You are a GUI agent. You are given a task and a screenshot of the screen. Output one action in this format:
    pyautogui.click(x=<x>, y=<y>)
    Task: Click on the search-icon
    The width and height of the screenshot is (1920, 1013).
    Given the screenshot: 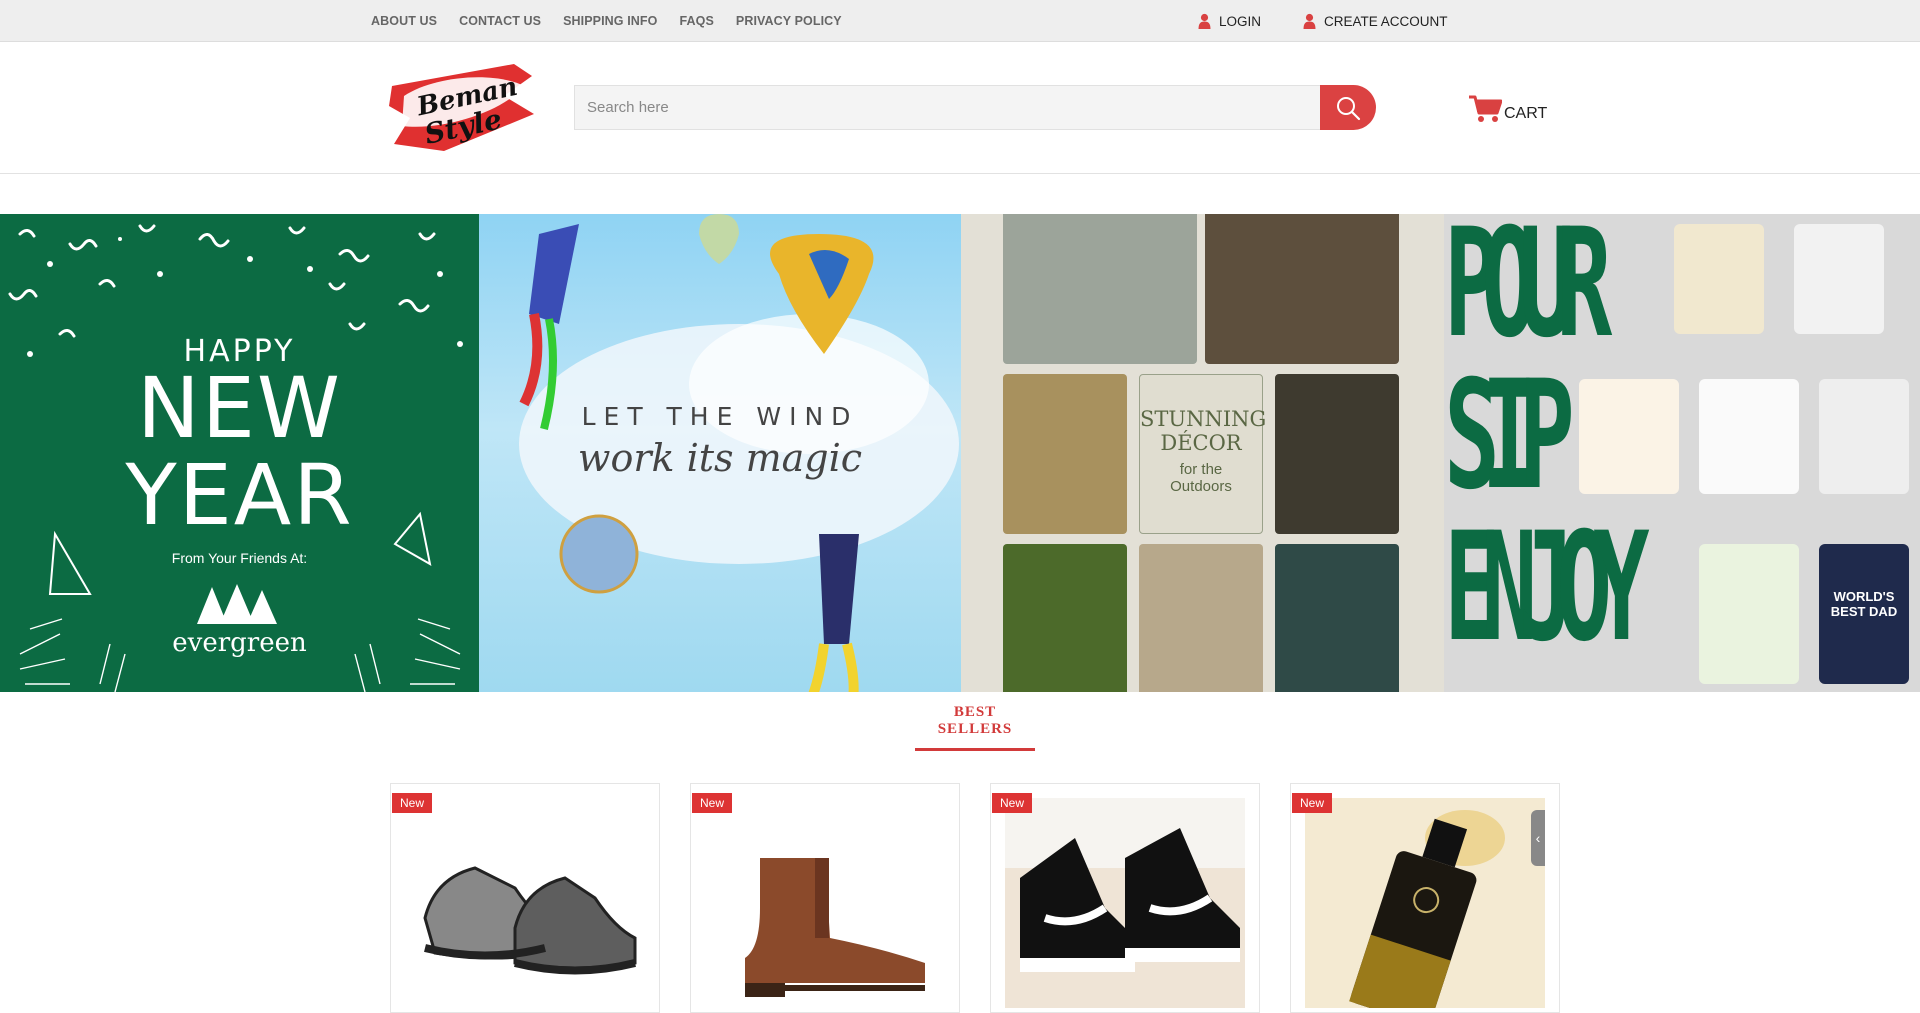 What is the action you would take?
    pyautogui.click(x=1349, y=108)
    